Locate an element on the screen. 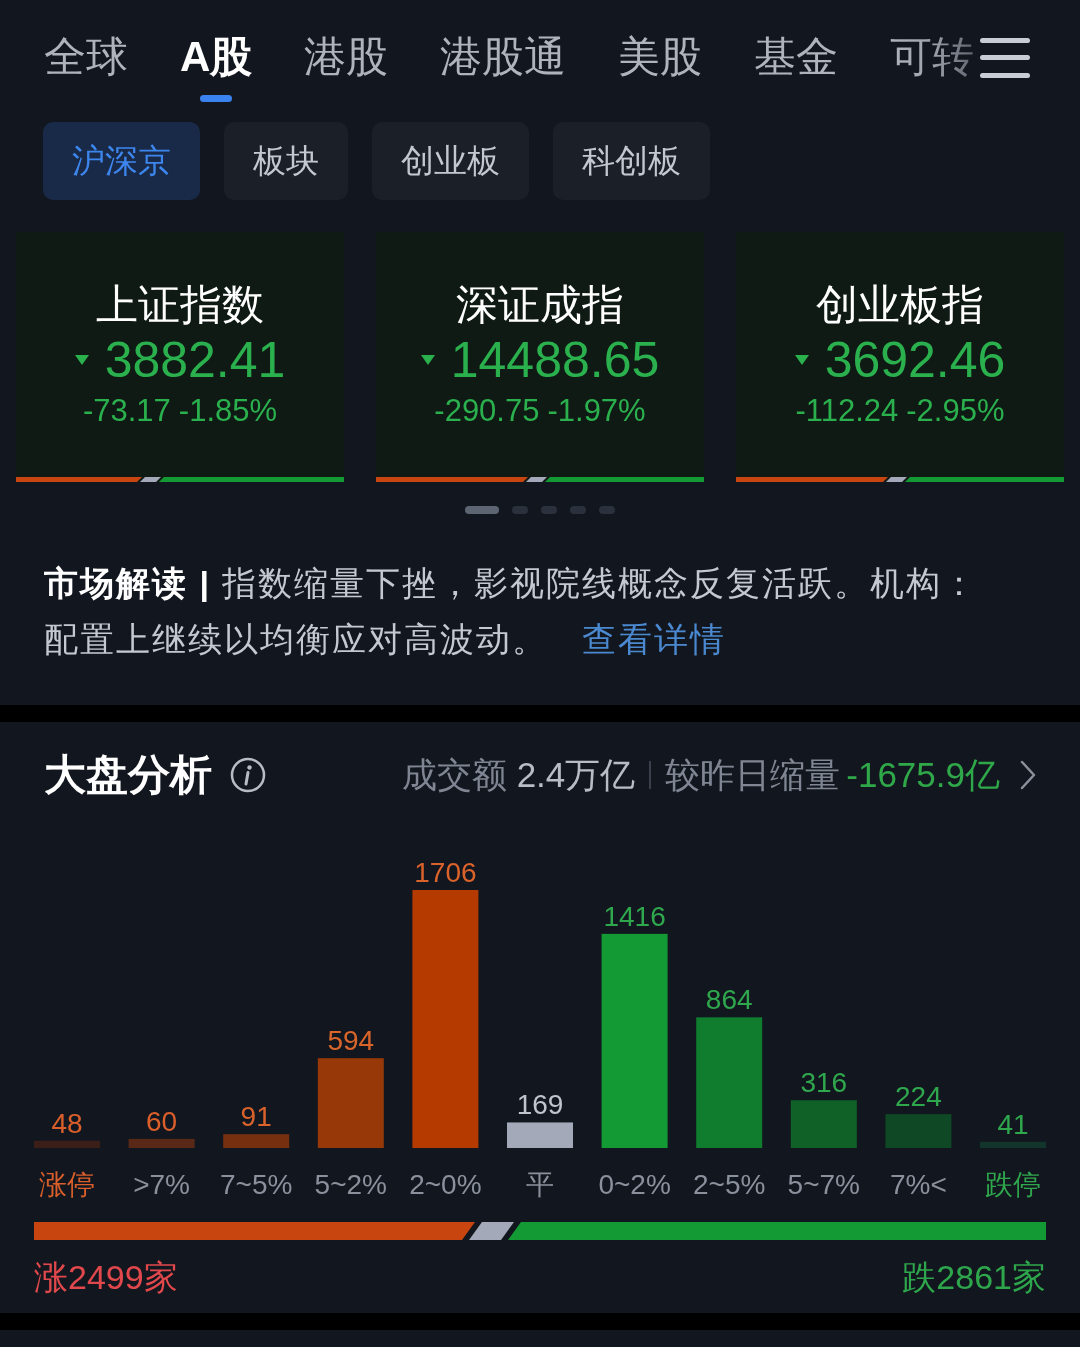 The image size is (1080, 1347). category-label: 涨停 is located at coordinates (67, 1184).